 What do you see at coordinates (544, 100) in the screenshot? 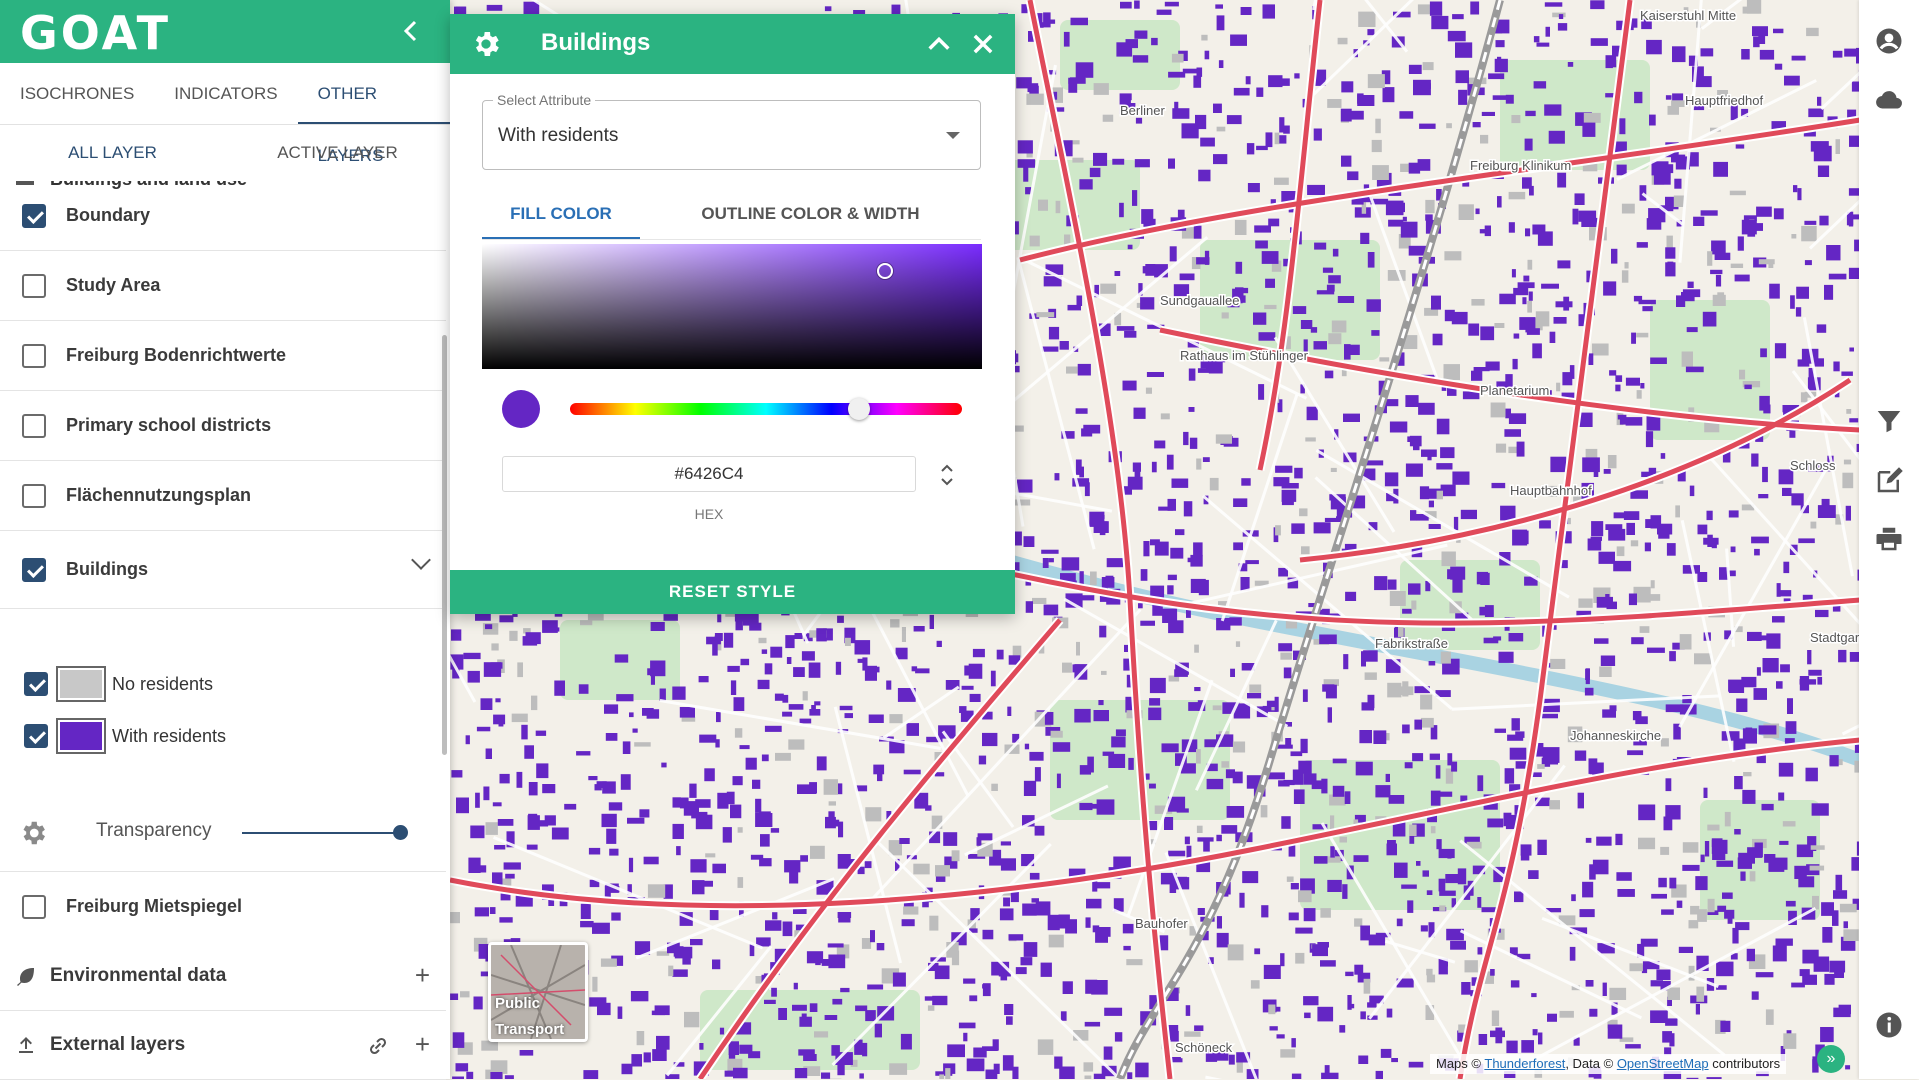
I see `attribute-select-label: Select Attribute` at bounding box center [544, 100].